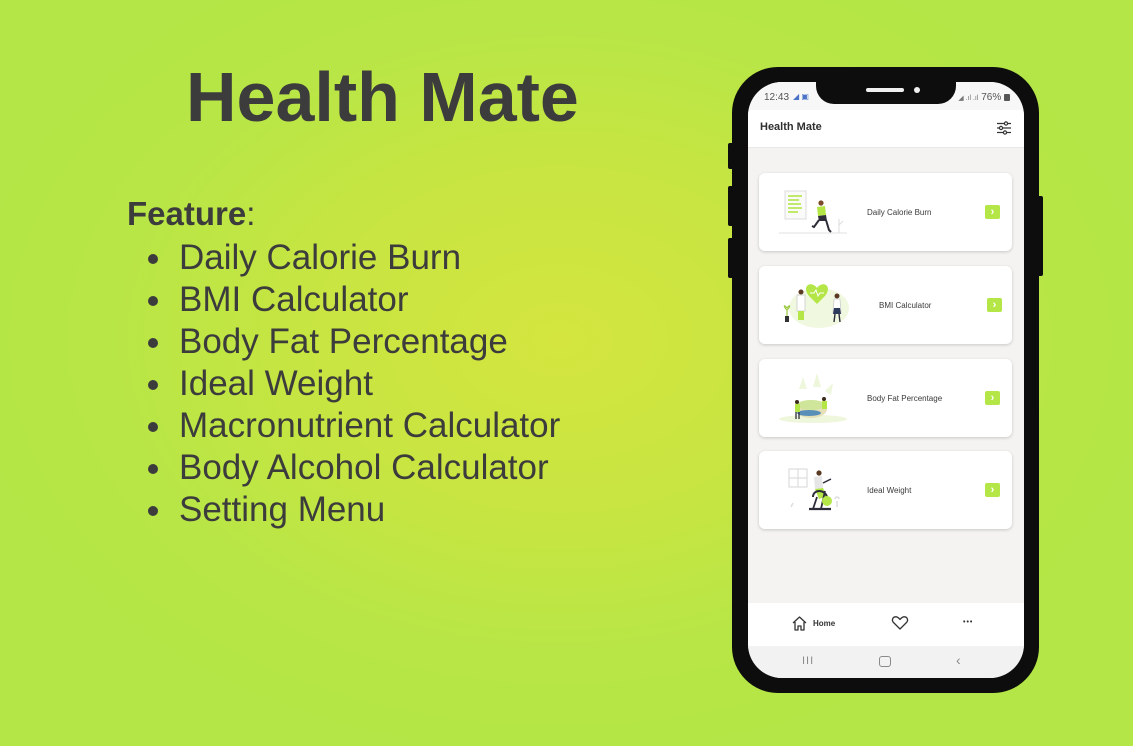 This screenshot has width=1133, height=746. I want to click on status-right: ◢ .ıl .ıl 76%, so click(984, 97).